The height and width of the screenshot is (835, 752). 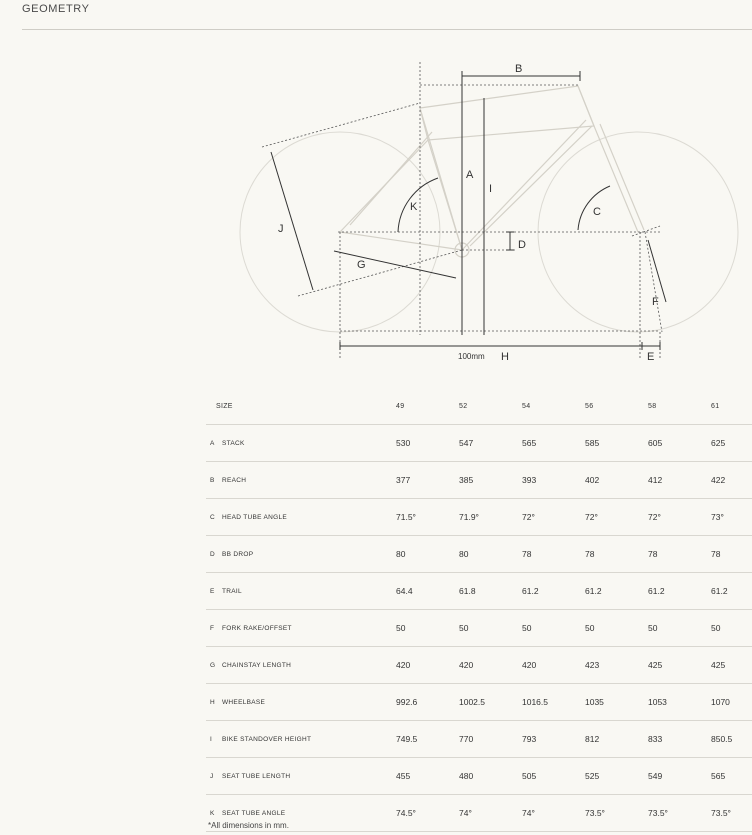 I want to click on frame-outline, so click(x=492, y=171).